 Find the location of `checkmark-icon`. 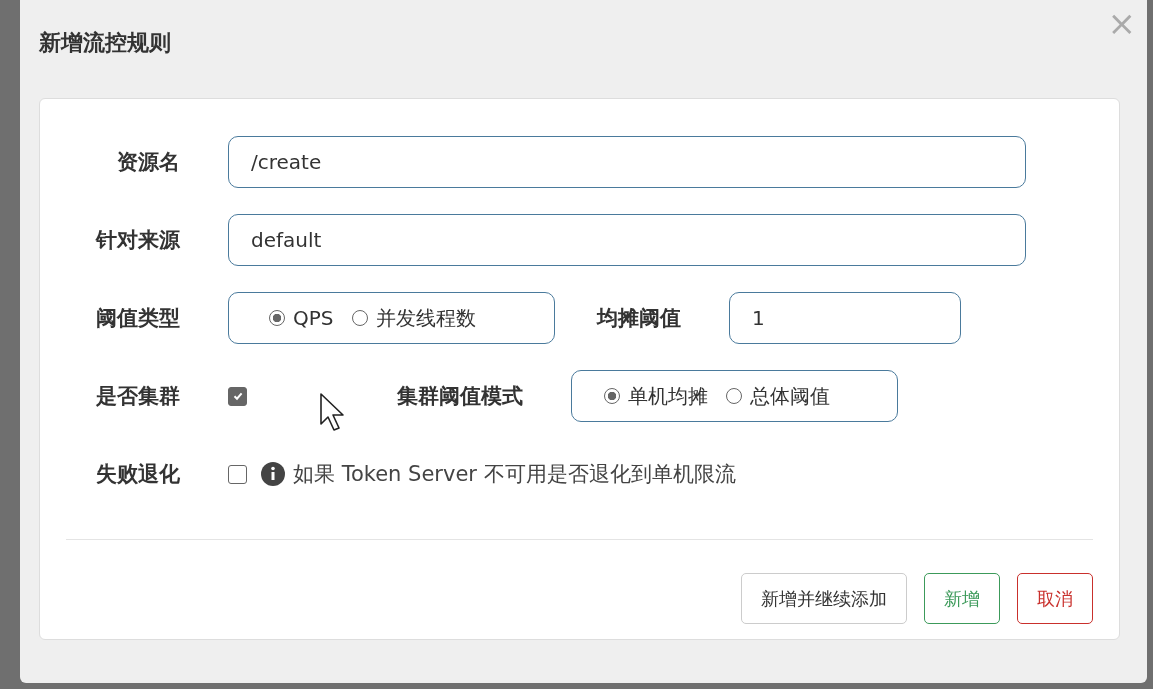

checkmark-icon is located at coordinates (237, 396).